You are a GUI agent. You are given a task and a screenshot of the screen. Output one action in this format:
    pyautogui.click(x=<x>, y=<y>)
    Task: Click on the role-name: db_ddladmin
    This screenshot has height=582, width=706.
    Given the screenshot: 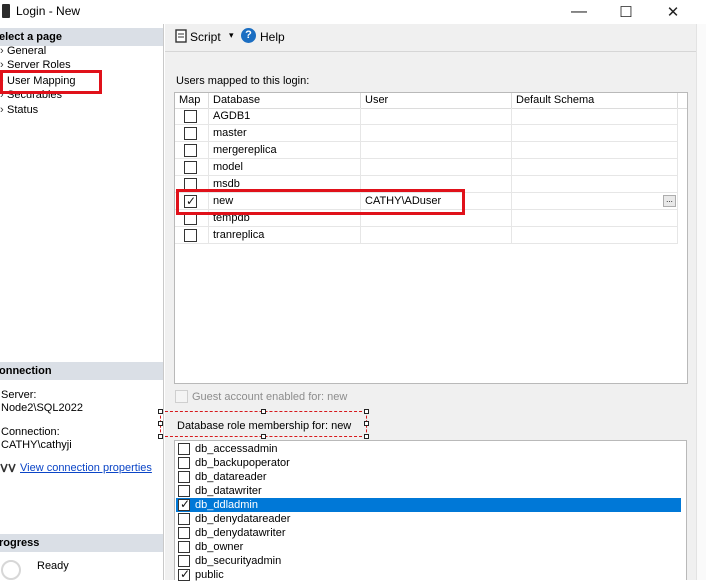 What is the action you would take?
    pyautogui.click(x=226, y=505)
    